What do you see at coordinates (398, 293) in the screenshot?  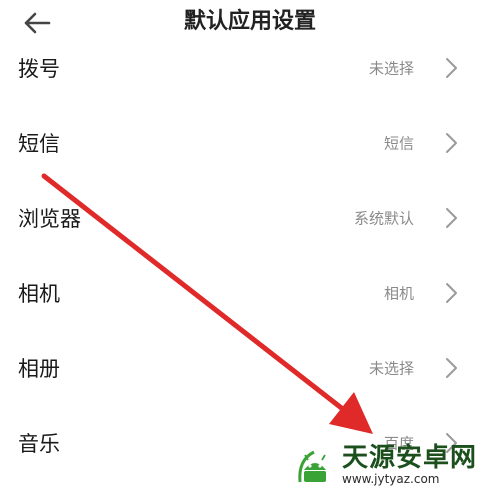 I see `setting-value: 相机` at bounding box center [398, 293].